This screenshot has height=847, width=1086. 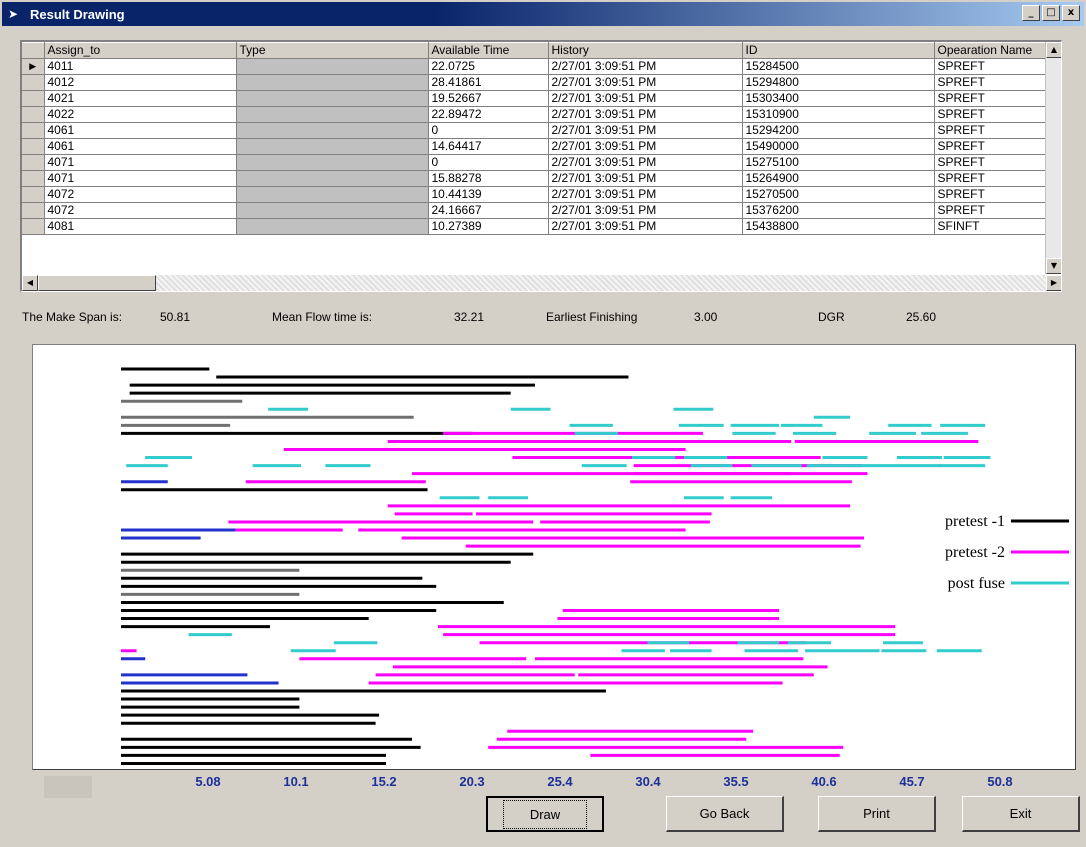 I want to click on draw-button: Draw, so click(x=545, y=814).